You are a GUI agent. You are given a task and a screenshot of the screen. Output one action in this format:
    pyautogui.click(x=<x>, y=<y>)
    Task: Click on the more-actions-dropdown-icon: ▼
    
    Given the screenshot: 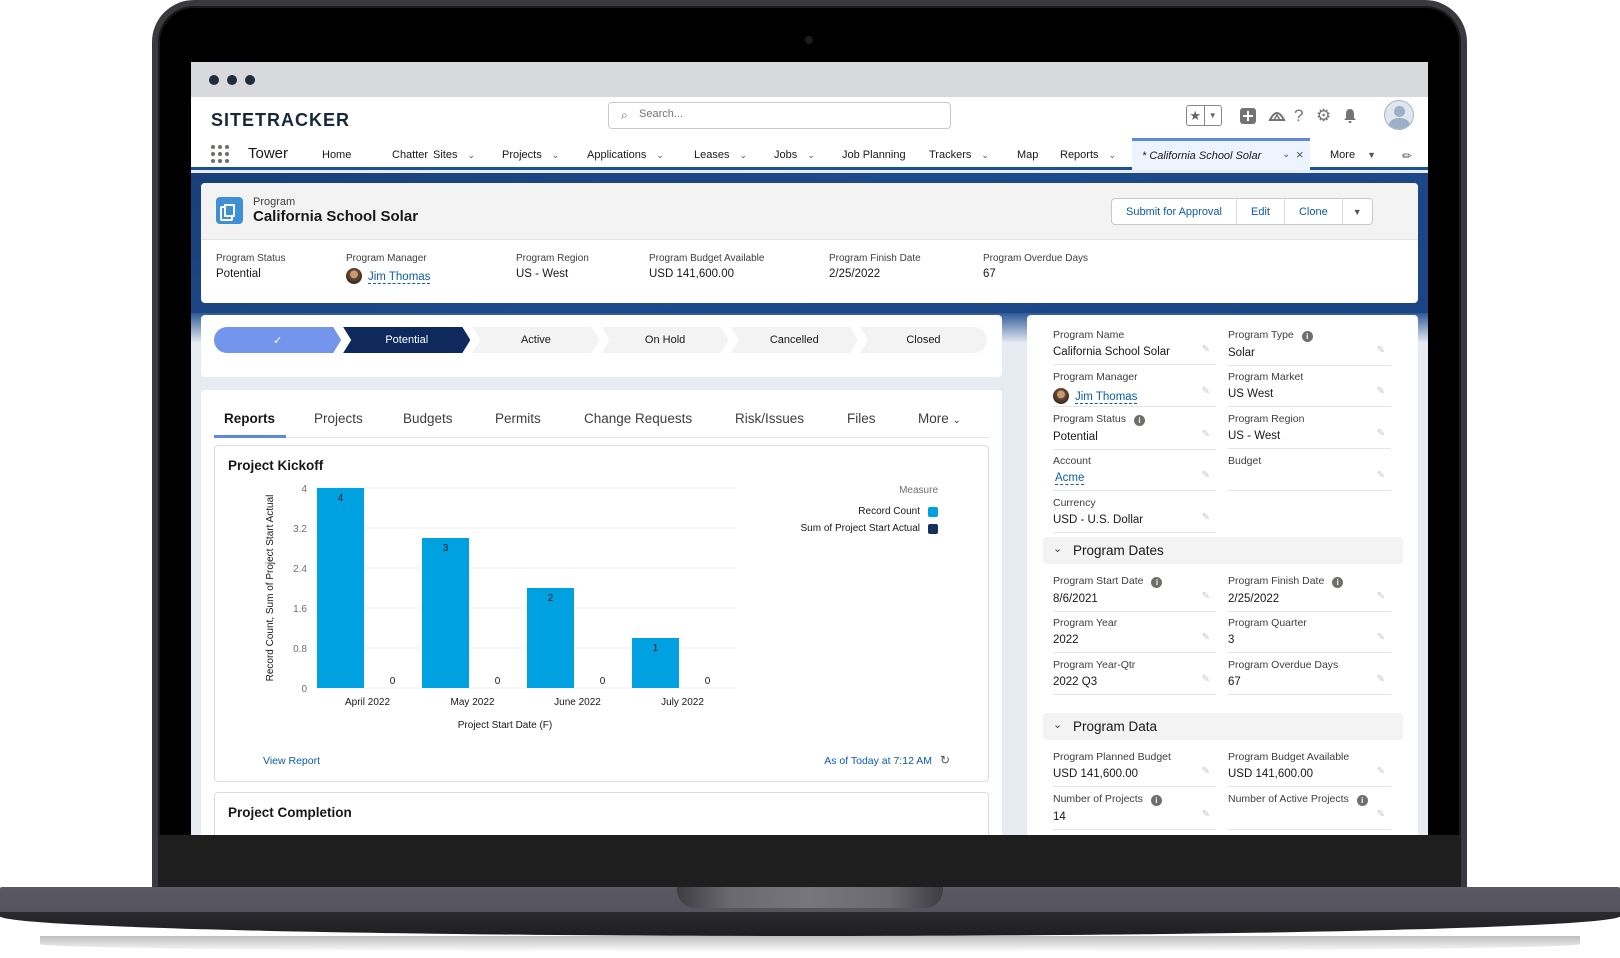 What is the action you would take?
    pyautogui.click(x=1357, y=211)
    